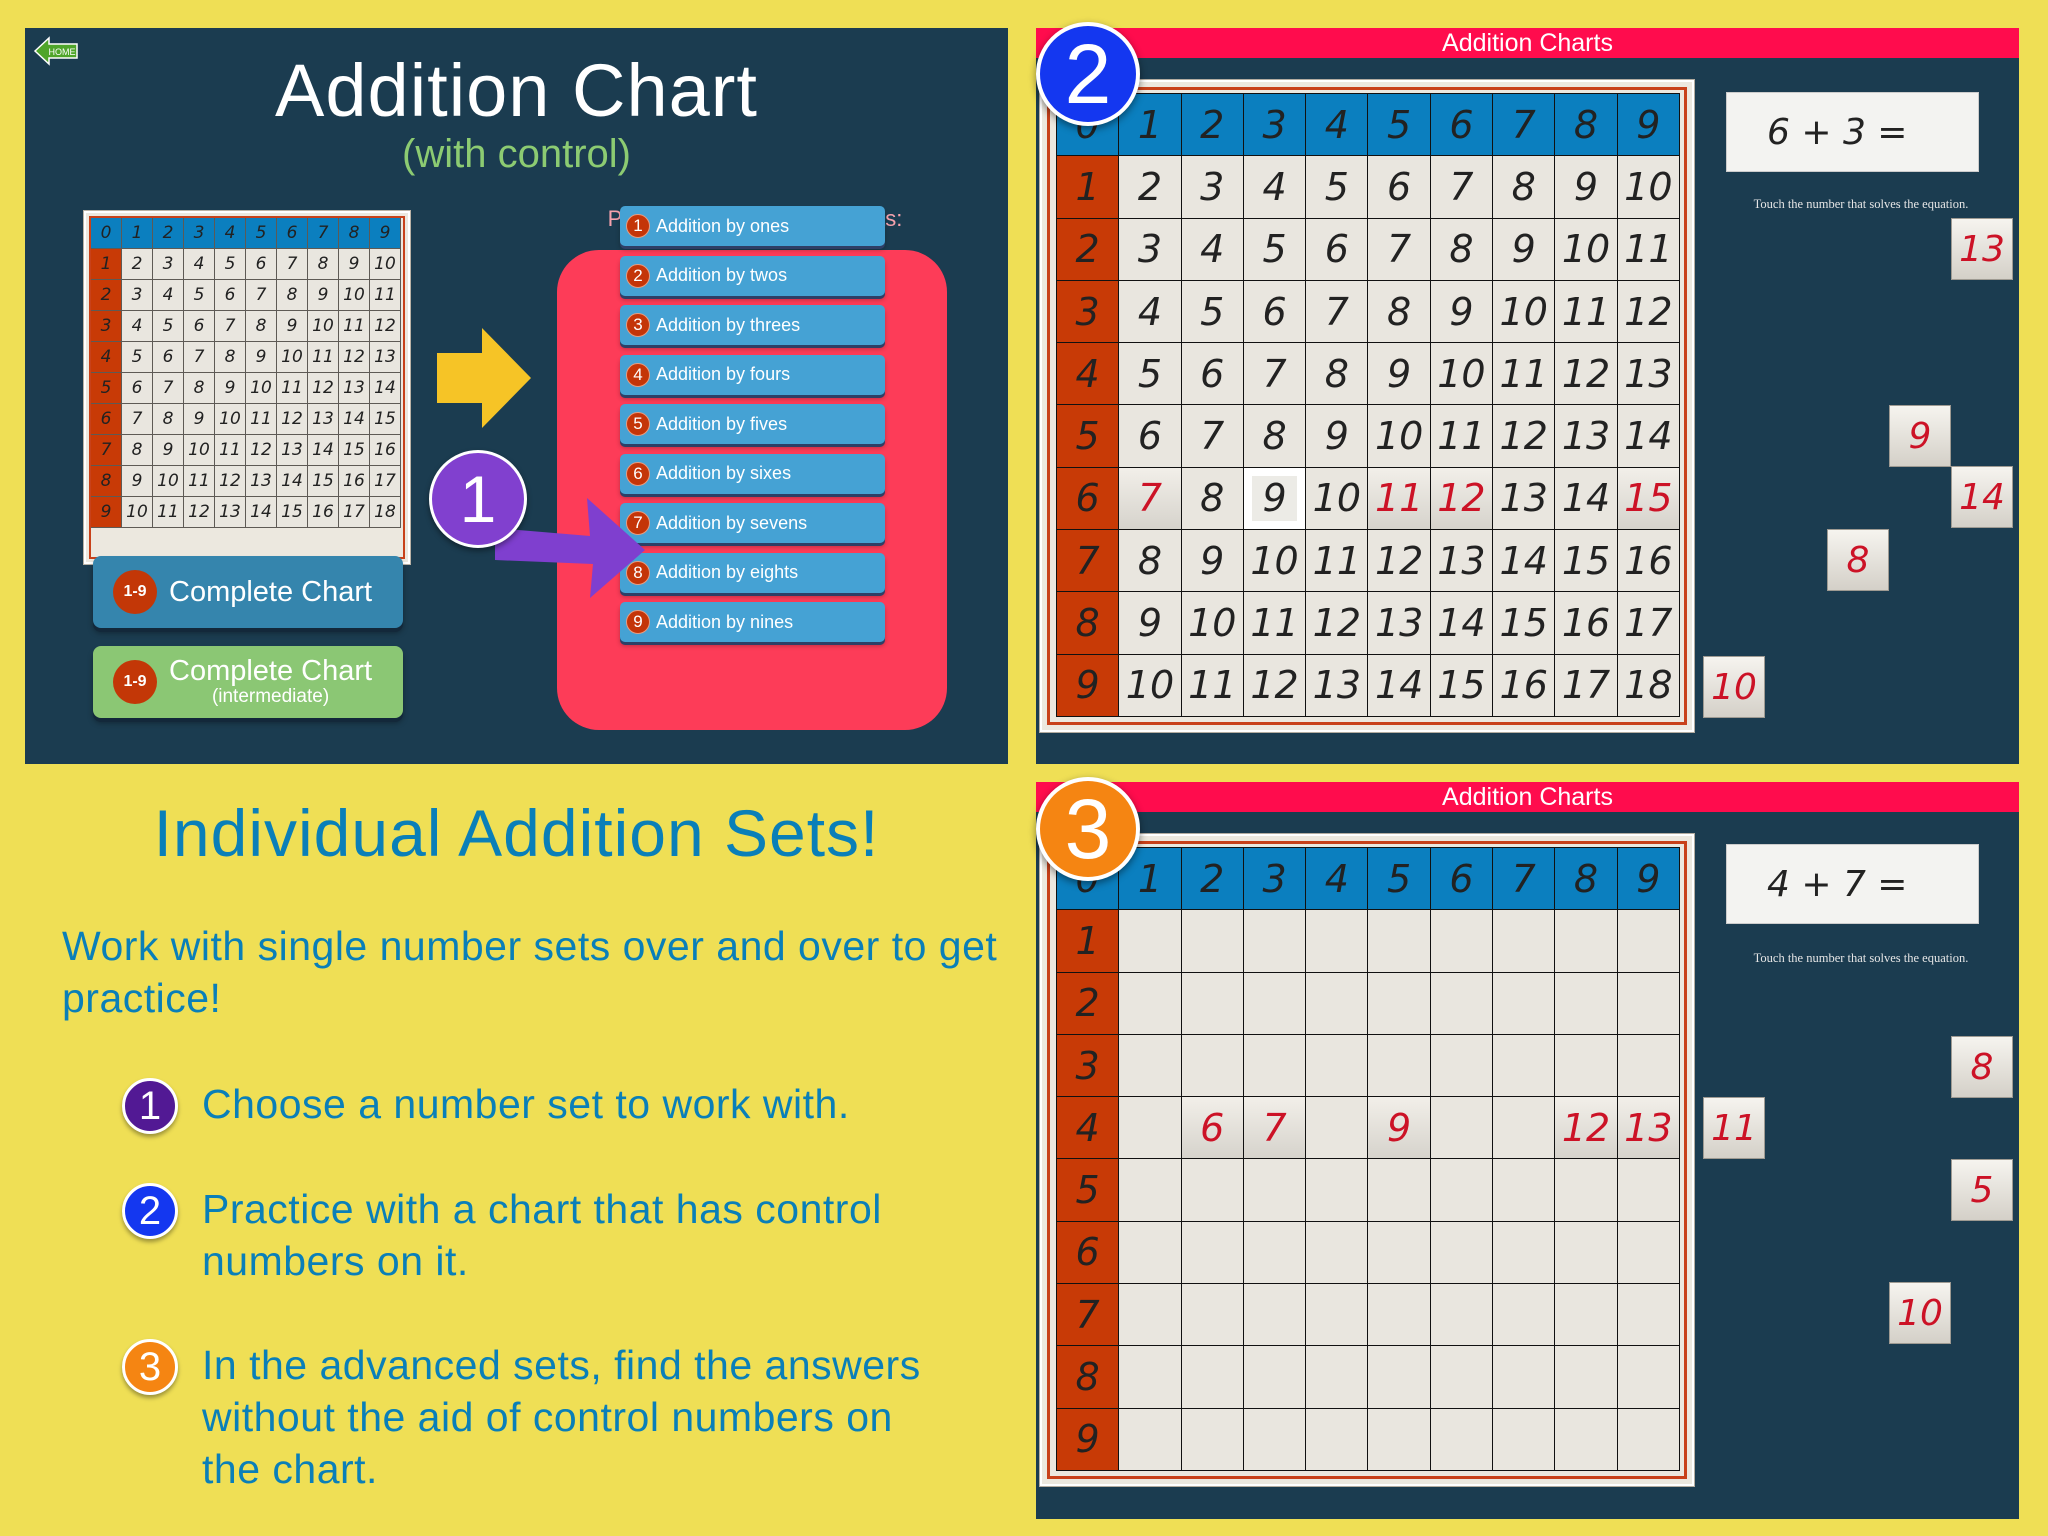 The width and height of the screenshot is (2048, 1536). Describe the element at coordinates (385, 357) in the screenshot. I see `sum-cell: 13` at that location.